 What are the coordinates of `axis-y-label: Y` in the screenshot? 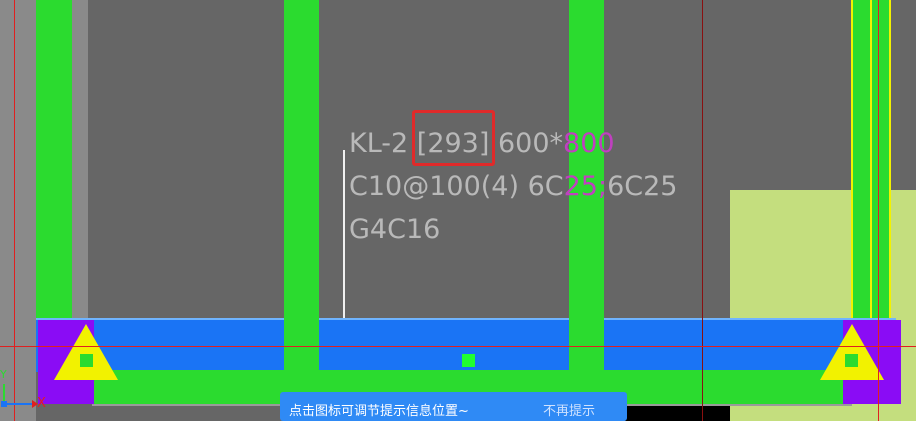 It's located at (3, 374).